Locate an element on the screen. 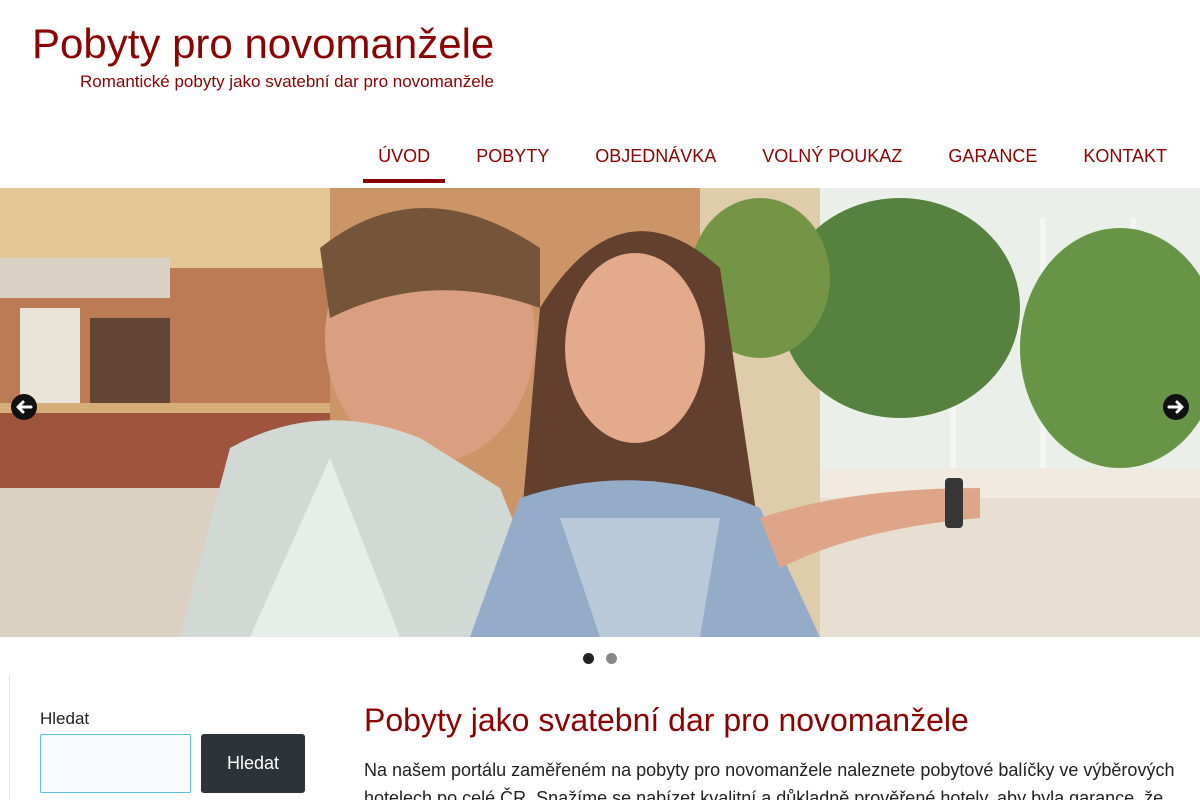  search-button: Hledat is located at coordinates (253, 763).